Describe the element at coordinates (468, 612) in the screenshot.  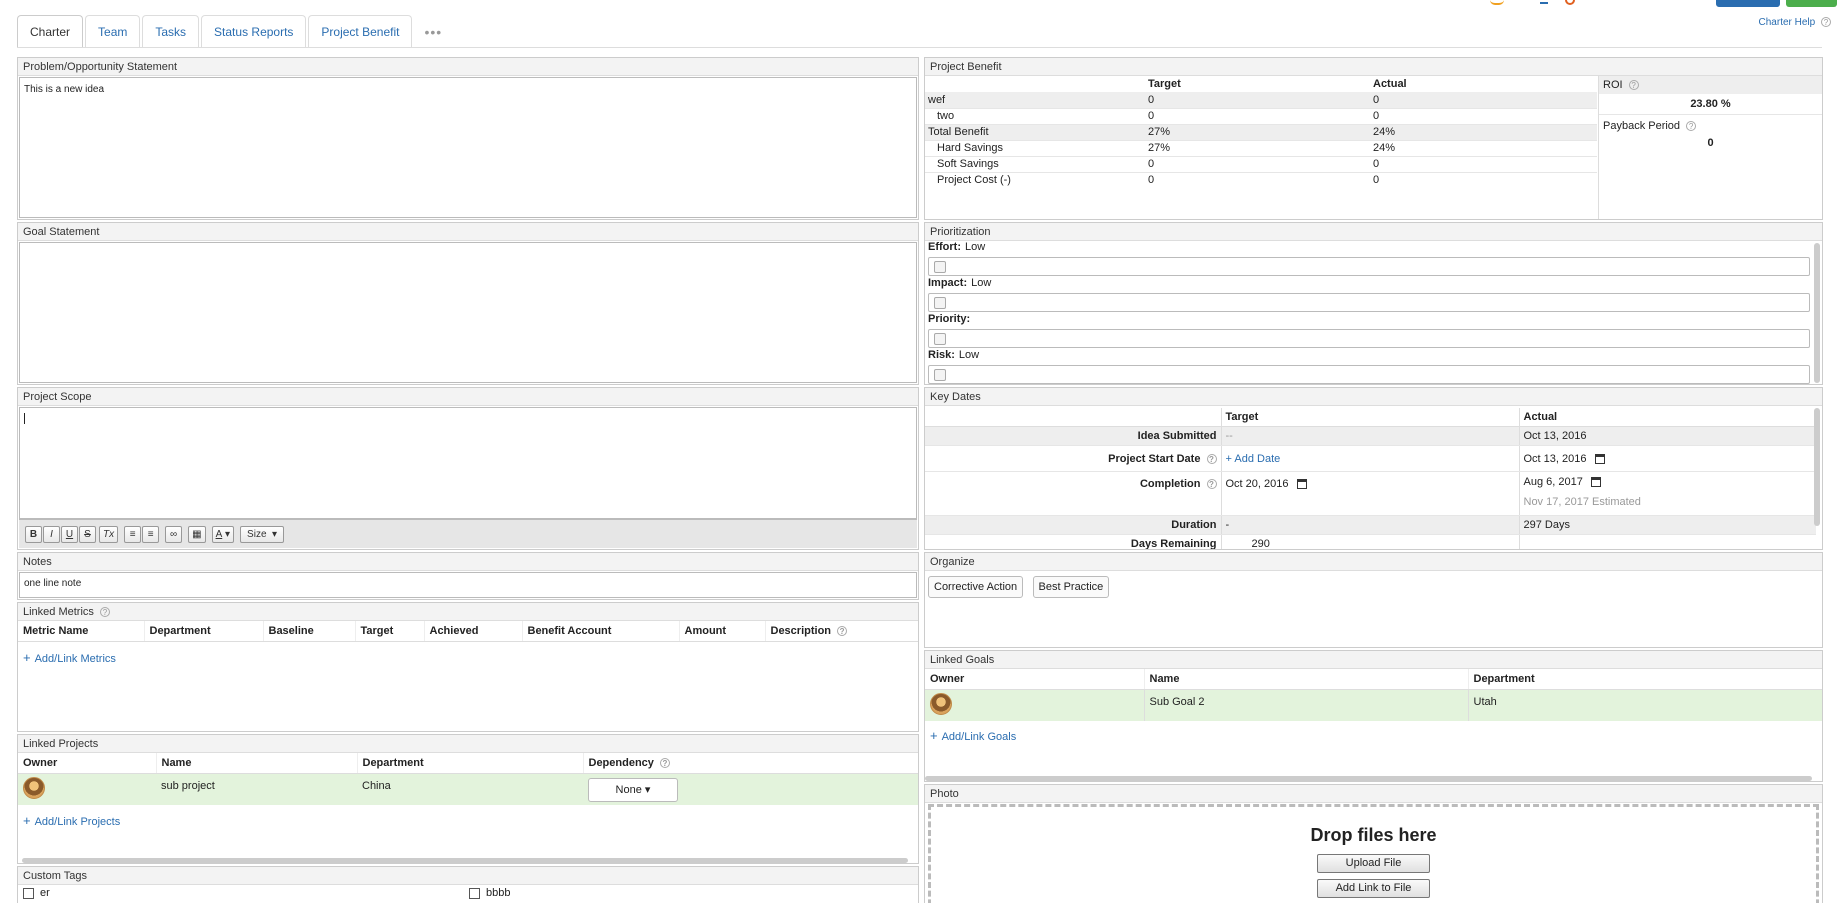
I see `linked-metrics-title: Linked Metrics ?` at that location.